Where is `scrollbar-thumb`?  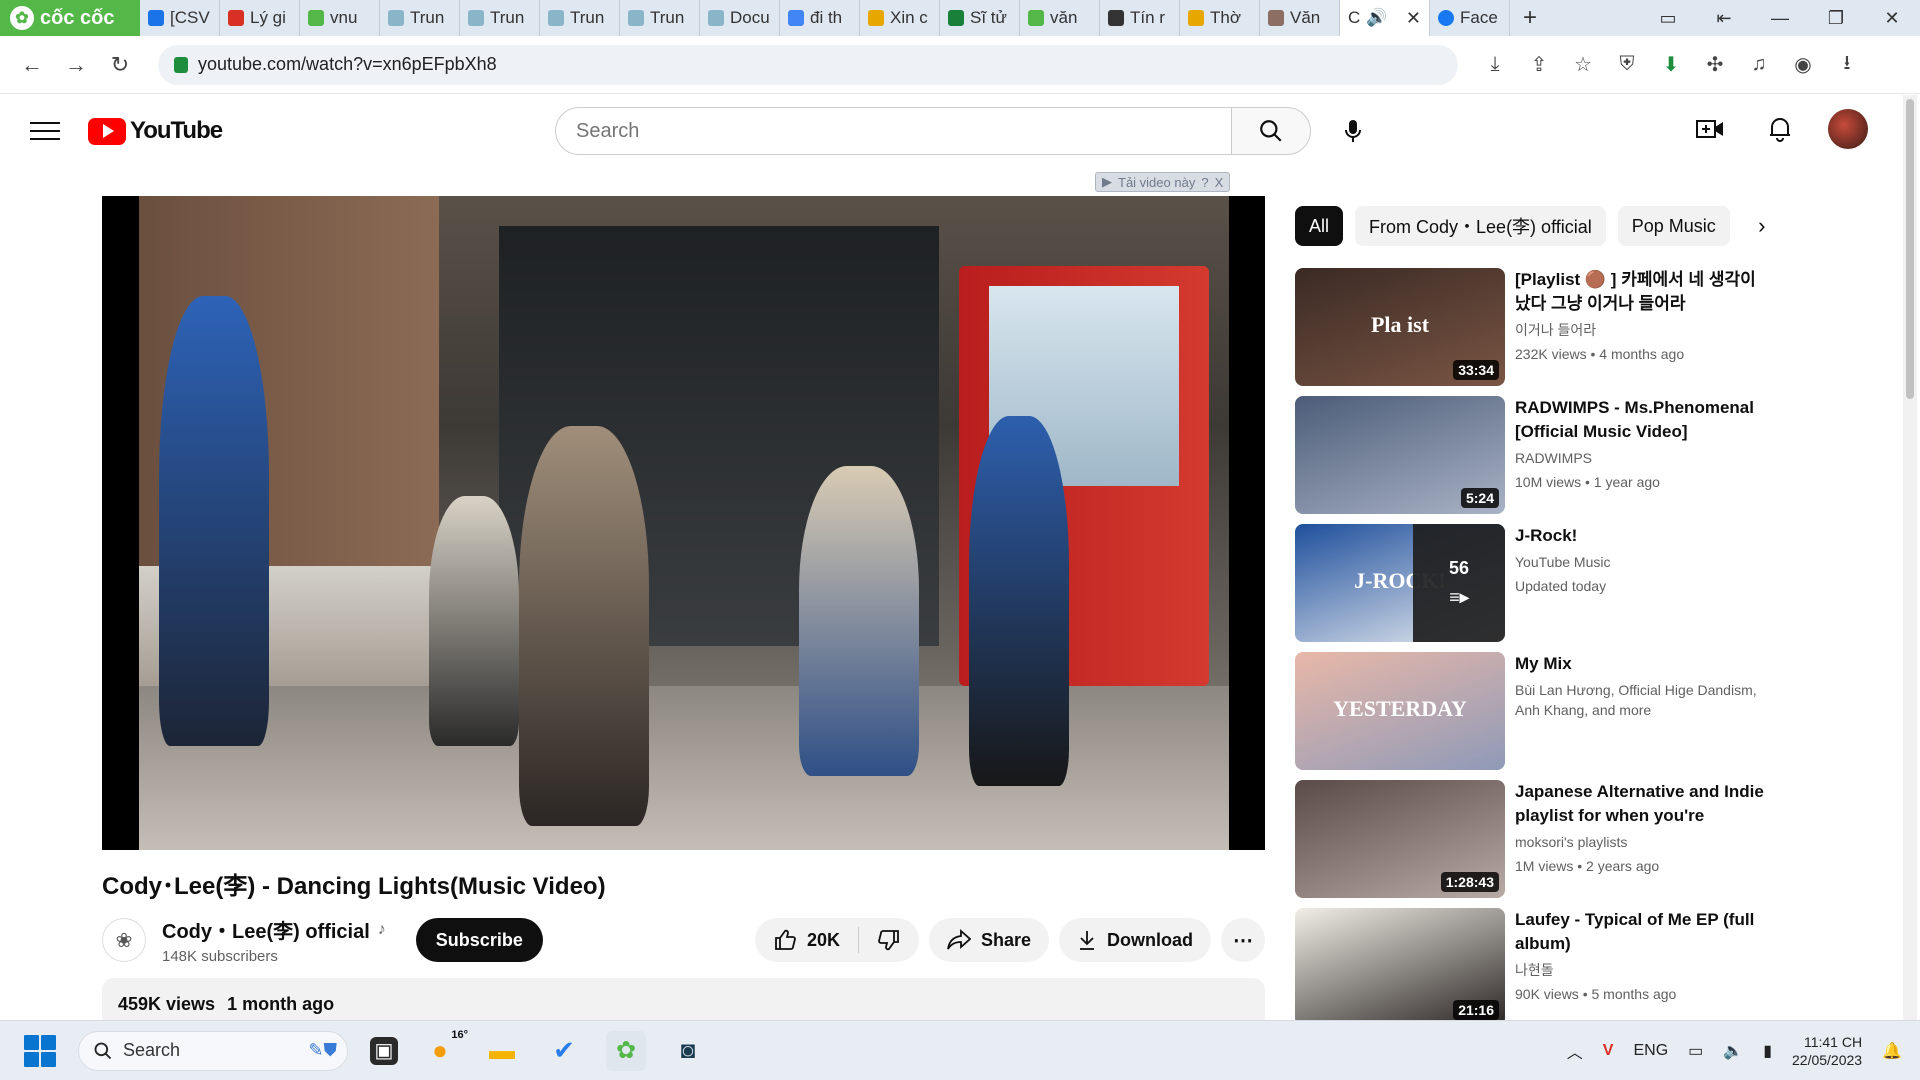 scrollbar-thumb is located at coordinates (1910, 249).